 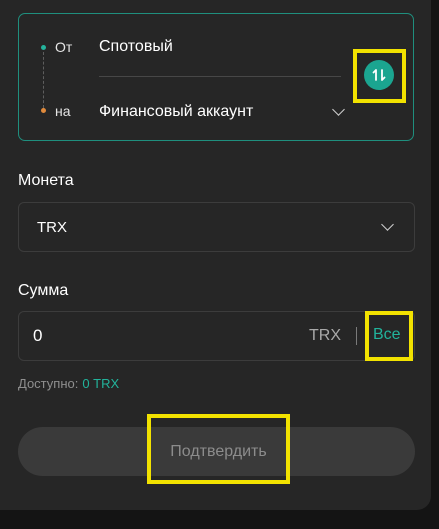 What do you see at coordinates (325, 335) in the screenshot?
I see `amount-unit: TRX` at bounding box center [325, 335].